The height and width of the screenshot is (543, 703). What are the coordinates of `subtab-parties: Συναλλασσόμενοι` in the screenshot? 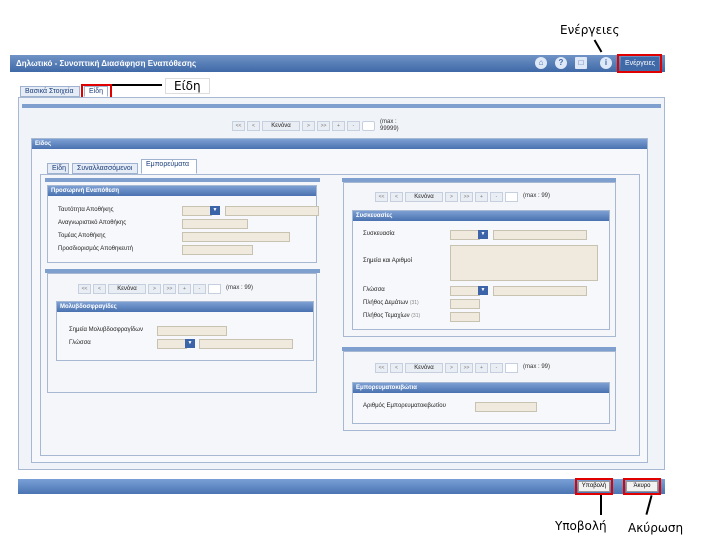 It's located at (105, 168).